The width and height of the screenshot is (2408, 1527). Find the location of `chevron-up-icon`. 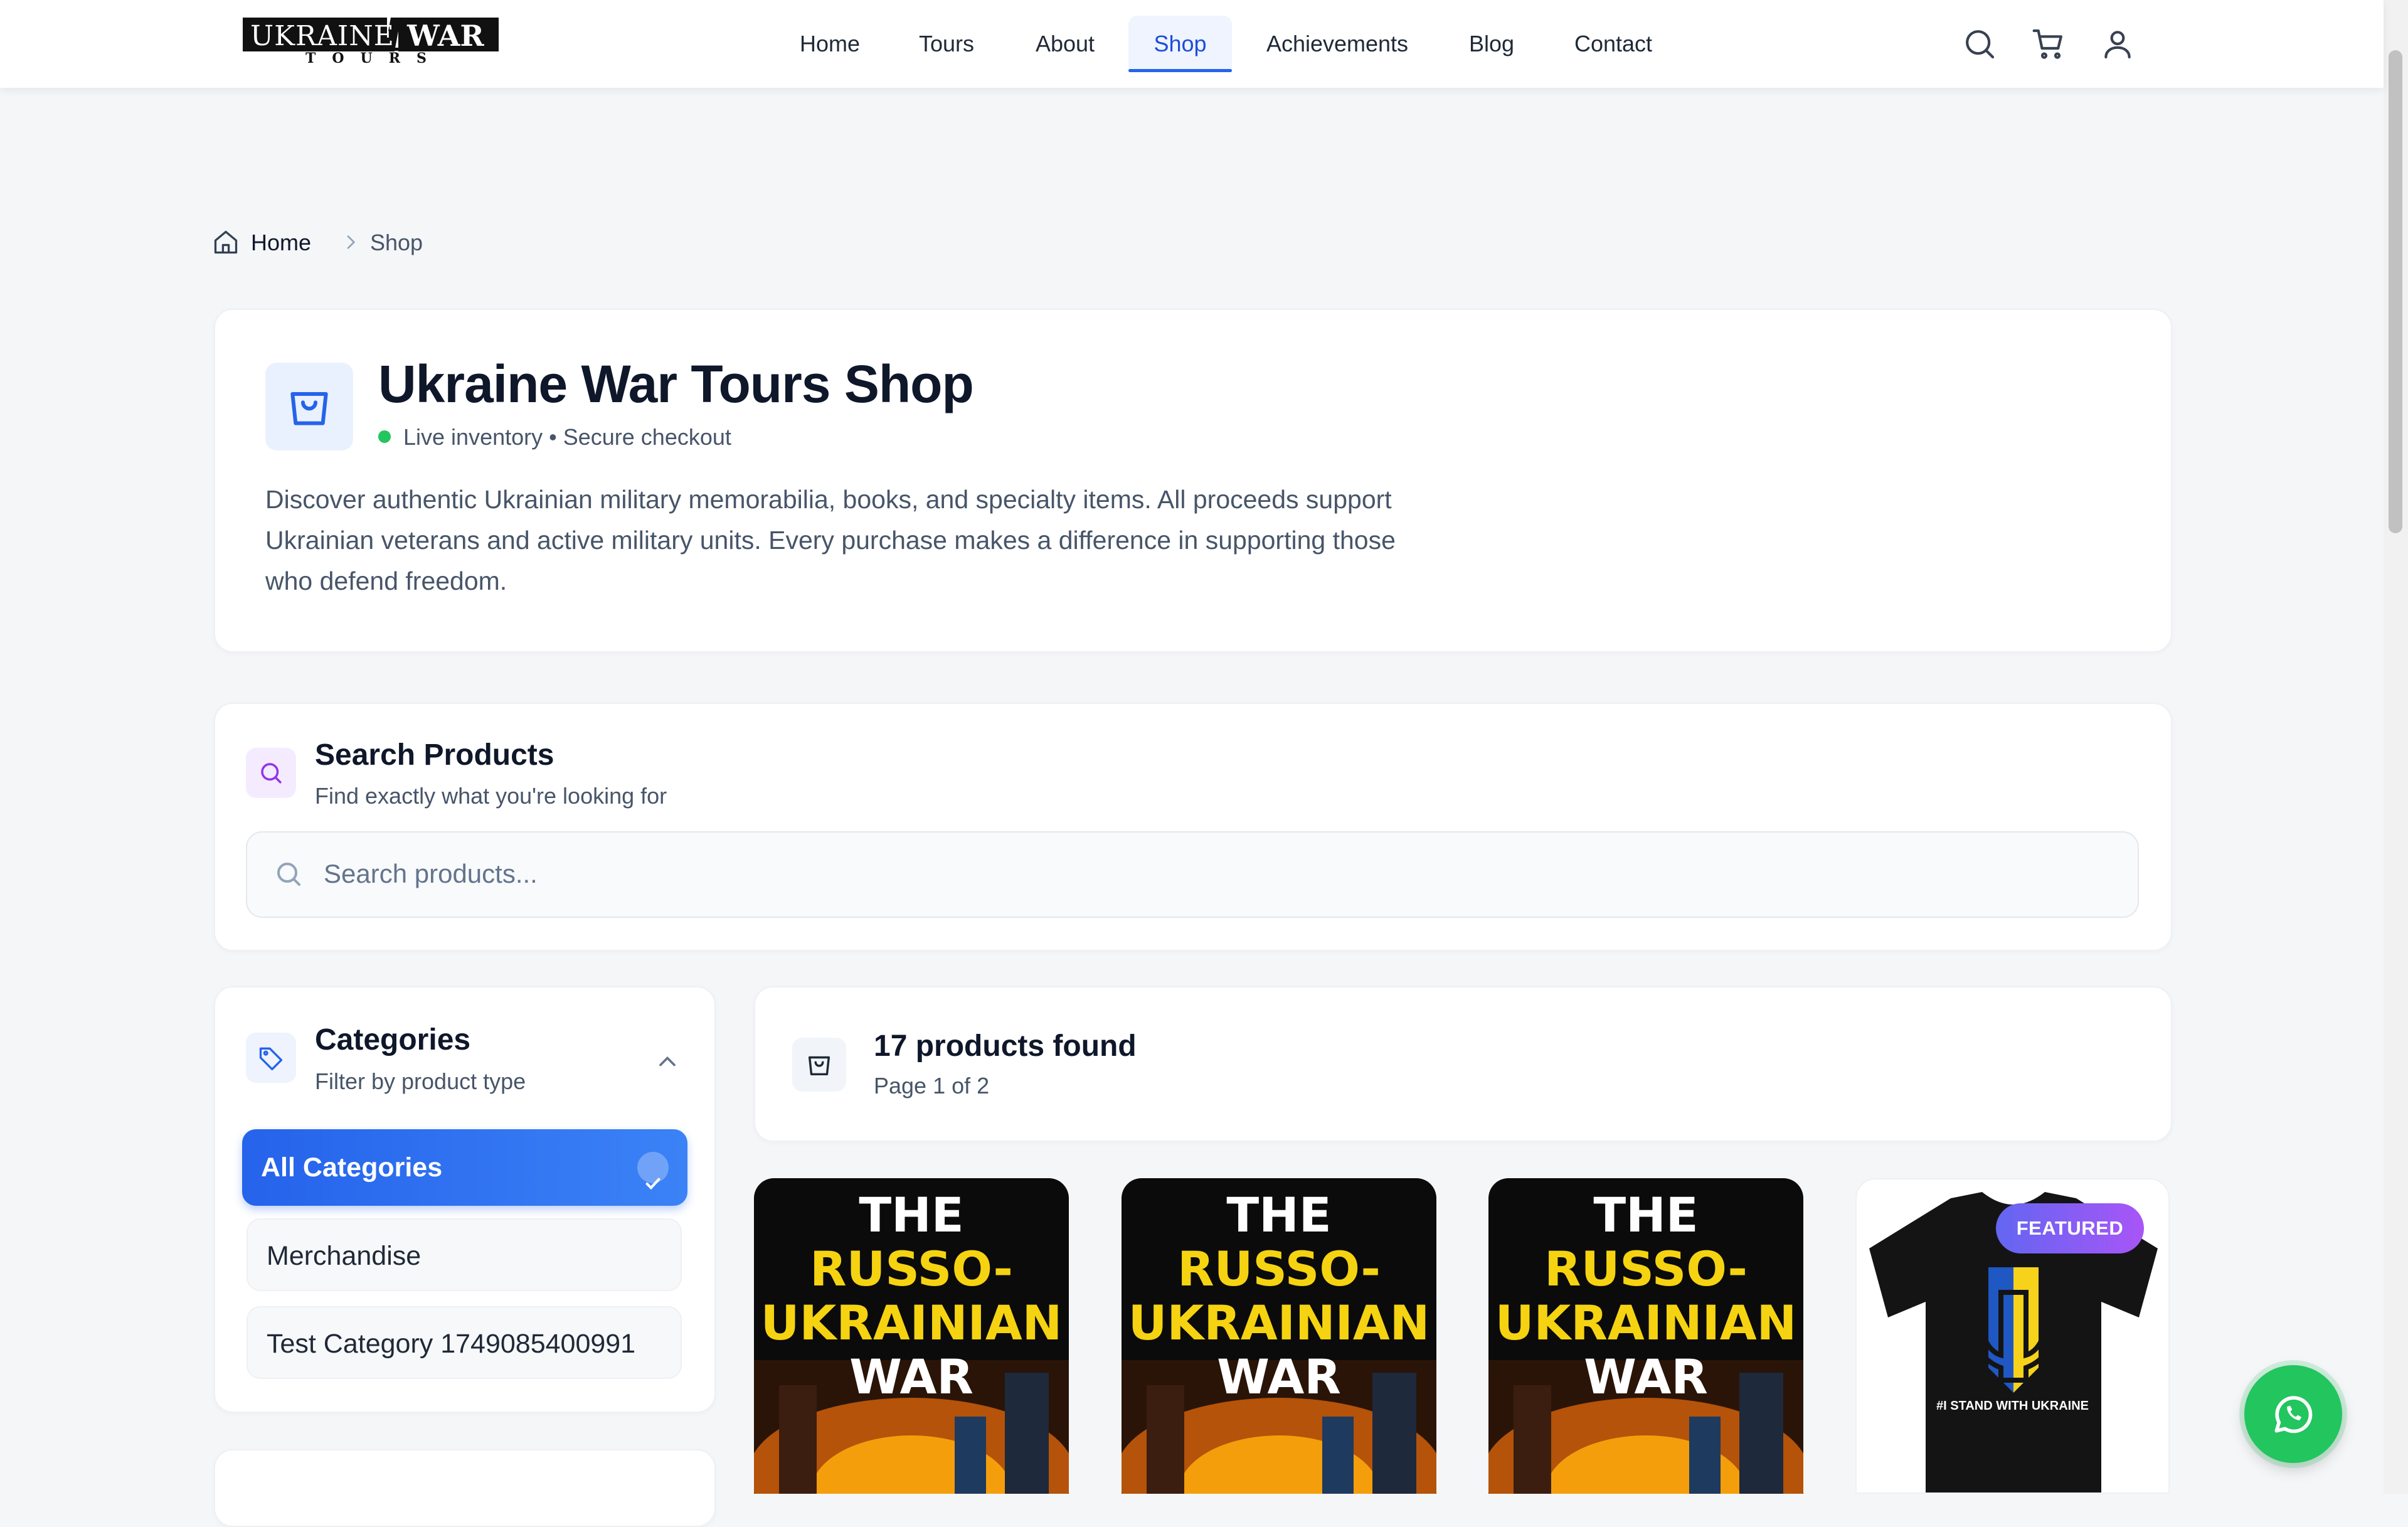

chevron-up-icon is located at coordinates (668, 1063).